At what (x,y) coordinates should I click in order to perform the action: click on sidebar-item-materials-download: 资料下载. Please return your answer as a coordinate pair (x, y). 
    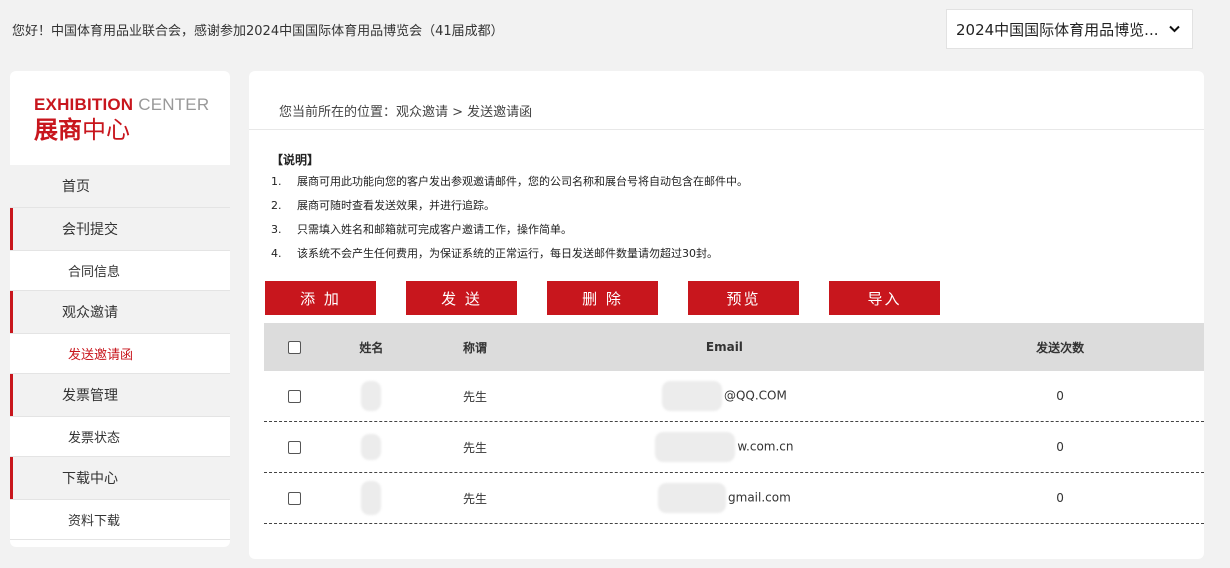
    Looking at the image, I should click on (120, 520).